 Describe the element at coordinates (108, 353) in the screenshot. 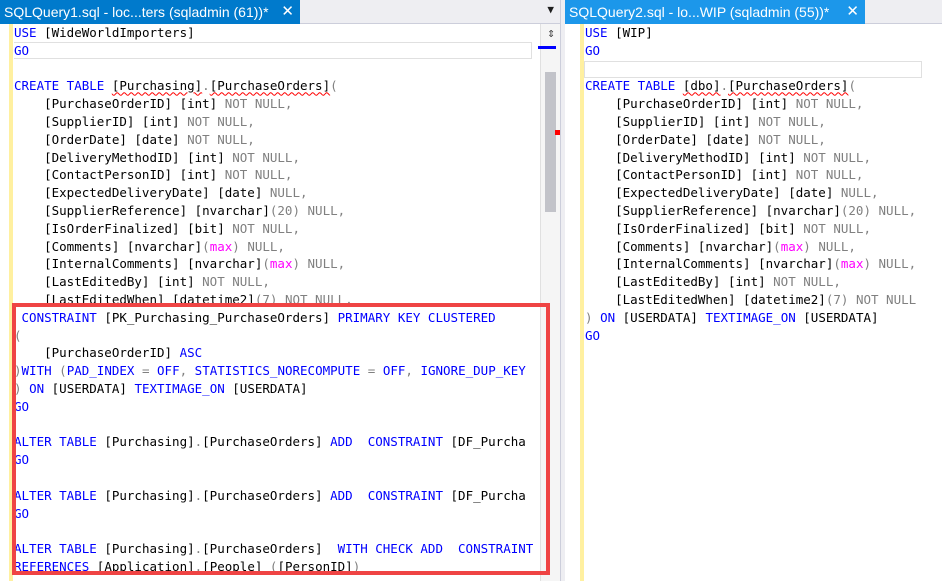

I see `code-line: [PurchaseOrderID] ASC` at that location.